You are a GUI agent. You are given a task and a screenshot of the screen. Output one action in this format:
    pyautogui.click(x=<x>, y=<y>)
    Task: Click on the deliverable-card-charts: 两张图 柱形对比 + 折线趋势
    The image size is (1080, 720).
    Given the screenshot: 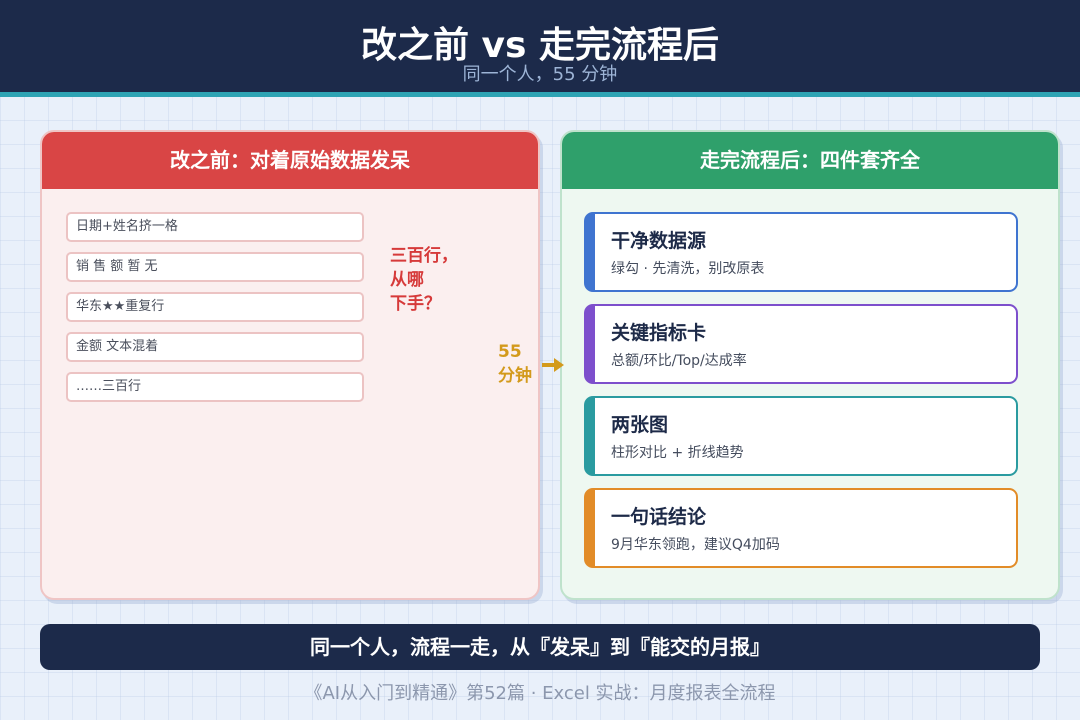 What is the action you would take?
    pyautogui.click(x=801, y=436)
    